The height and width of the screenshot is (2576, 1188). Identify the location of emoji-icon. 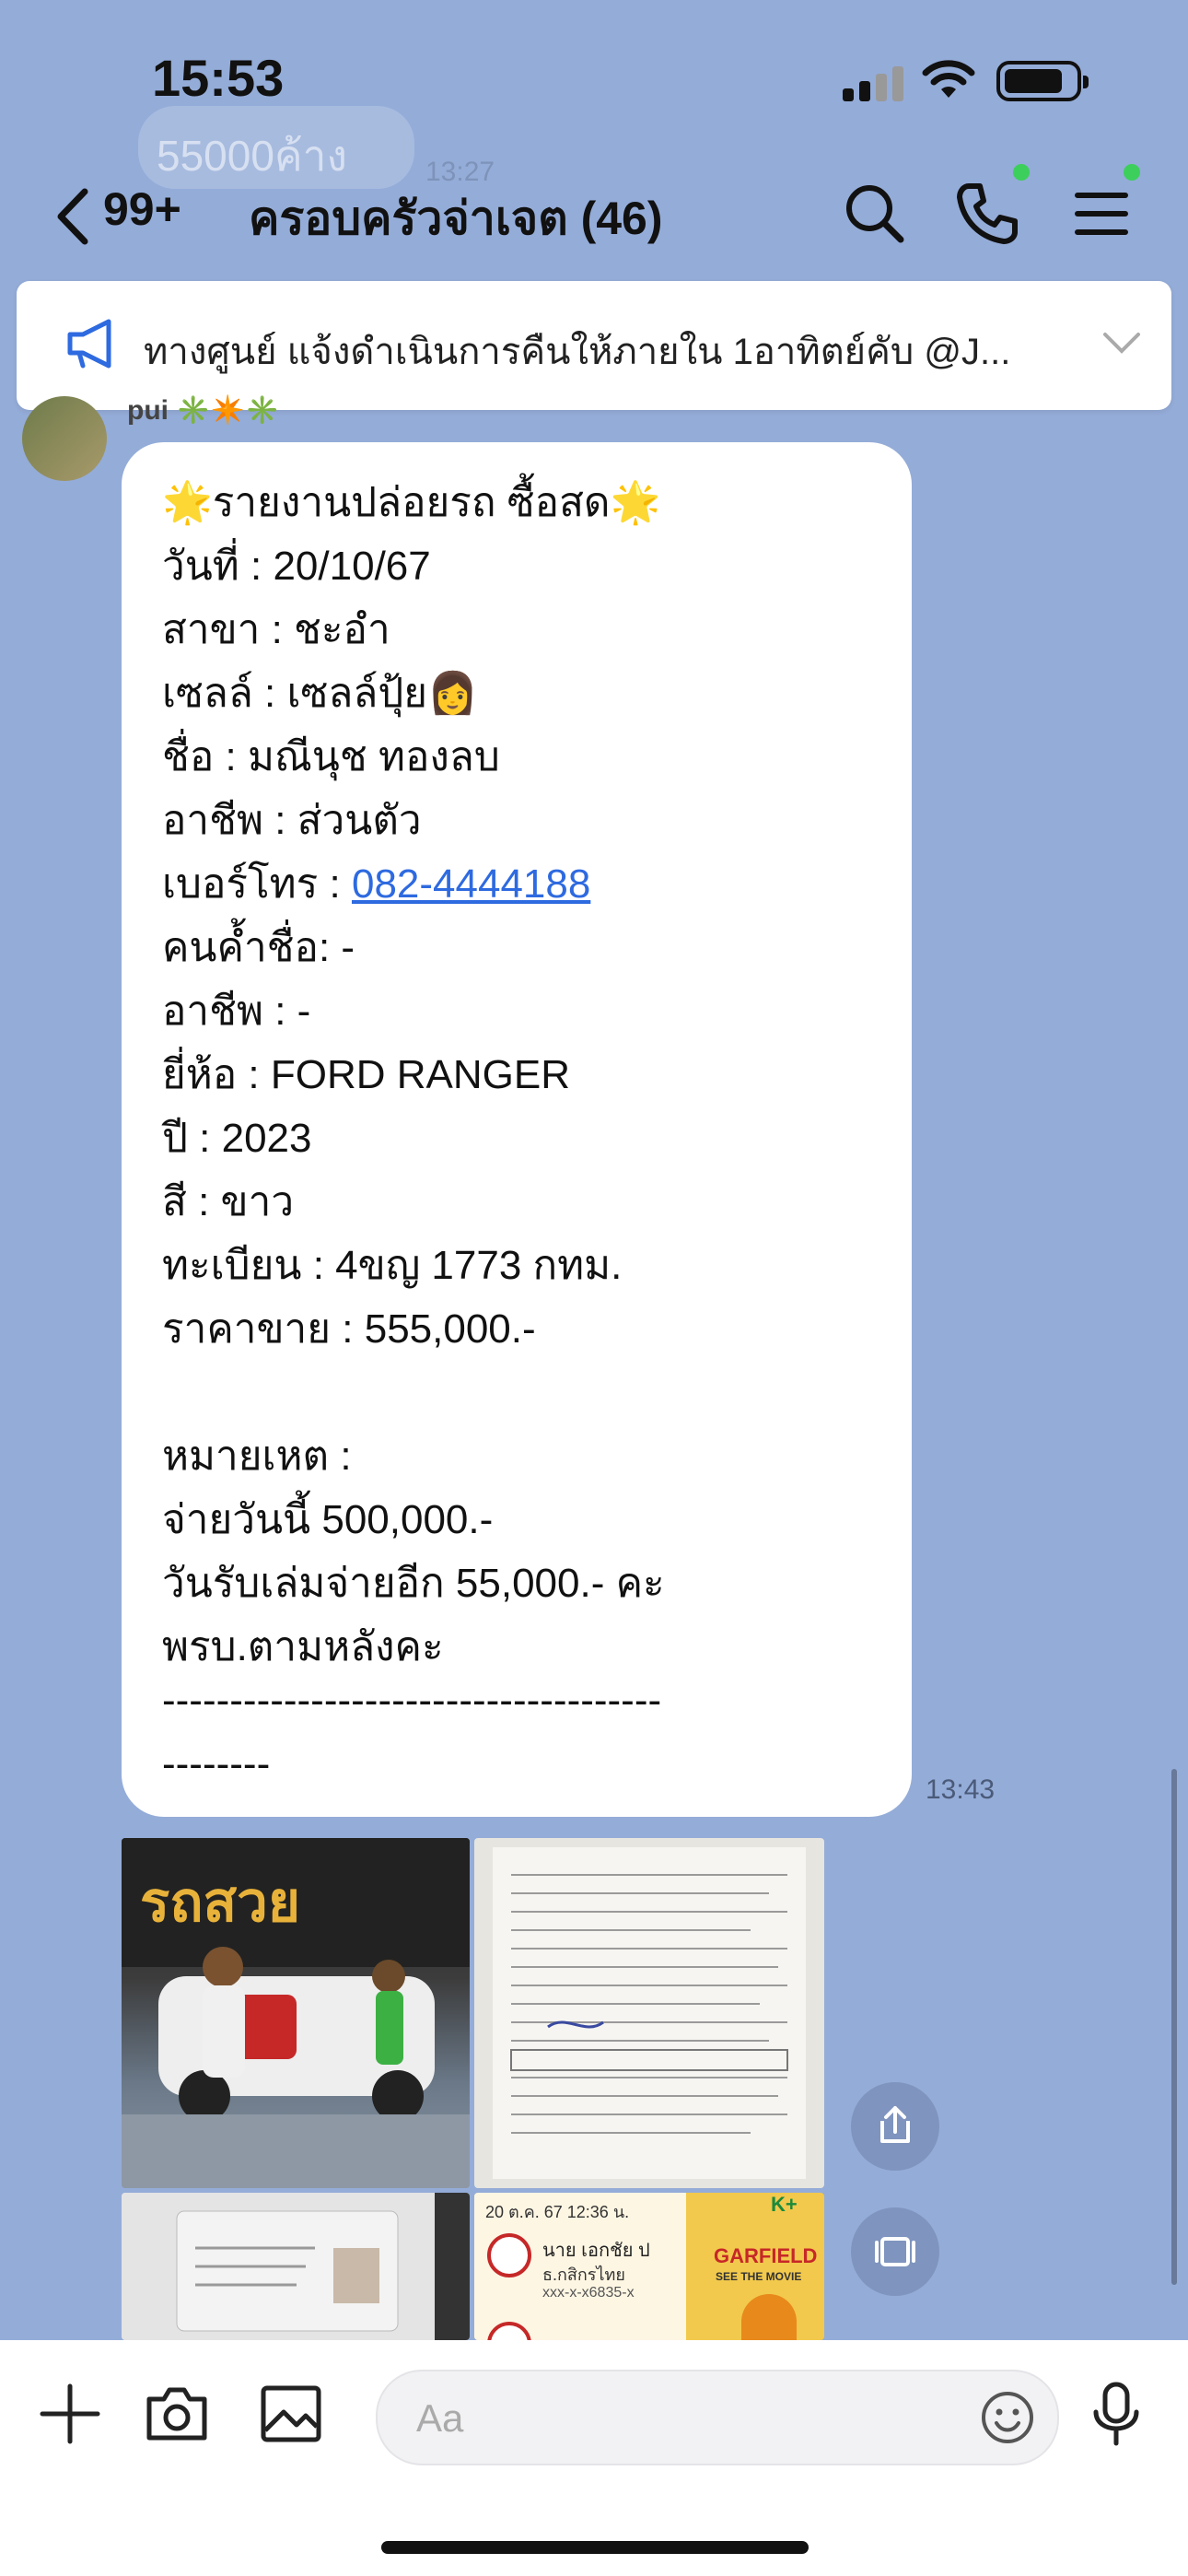
(1007, 2417).